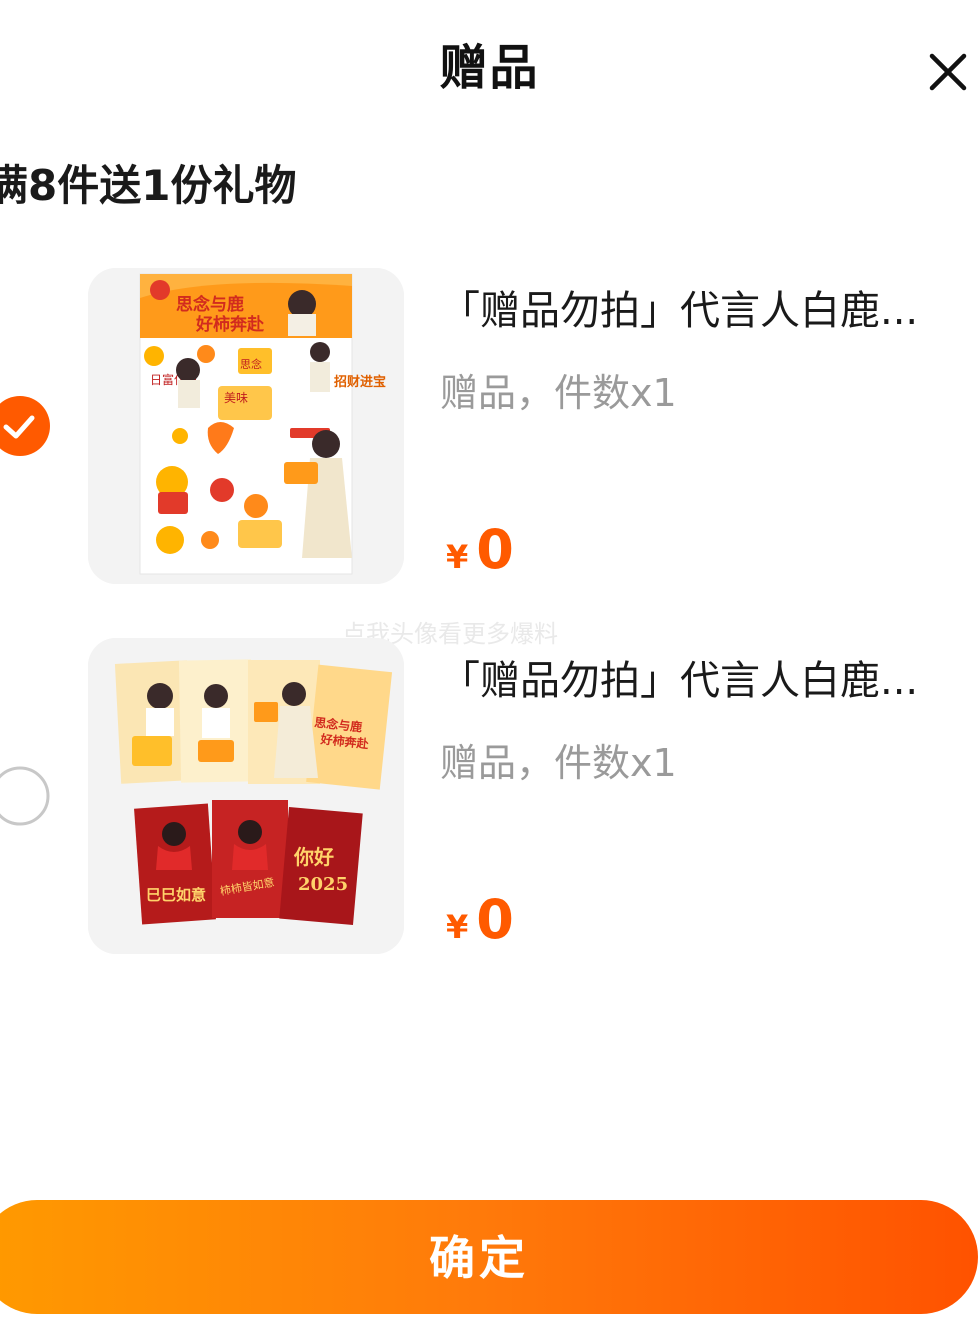 The height and width of the screenshot is (1322, 979). I want to click on postcard-set-image: 思念与鹿 好柿奔赴 巳巳如意 柿柿皆如意 你好 2025, so click(246, 796).